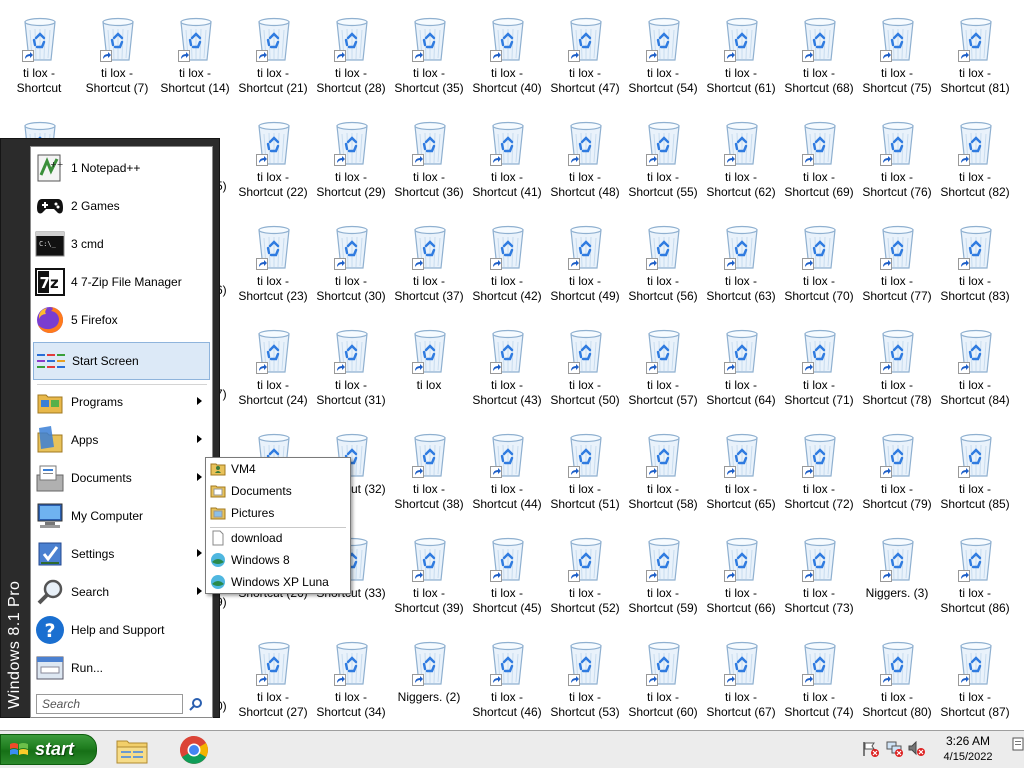 Image resolution: width=1024 pixels, height=768 pixels. What do you see at coordinates (117, 60) in the screenshot?
I see `desktop-shortcut: ti lox - Shortcut (7)` at bounding box center [117, 60].